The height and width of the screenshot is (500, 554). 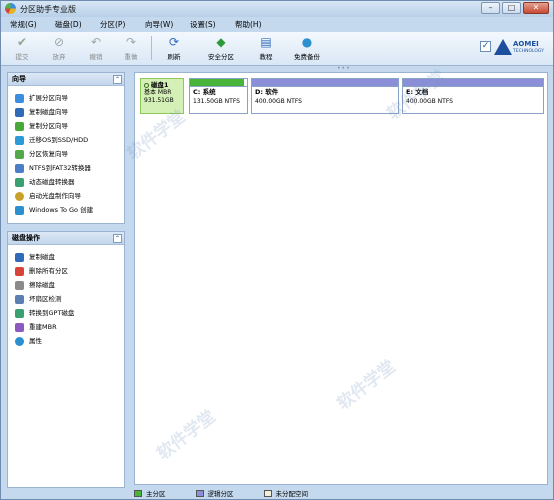 What do you see at coordinates (66, 341) in the screenshot?
I see `op-properties: 属性` at bounding box center [66, 341].